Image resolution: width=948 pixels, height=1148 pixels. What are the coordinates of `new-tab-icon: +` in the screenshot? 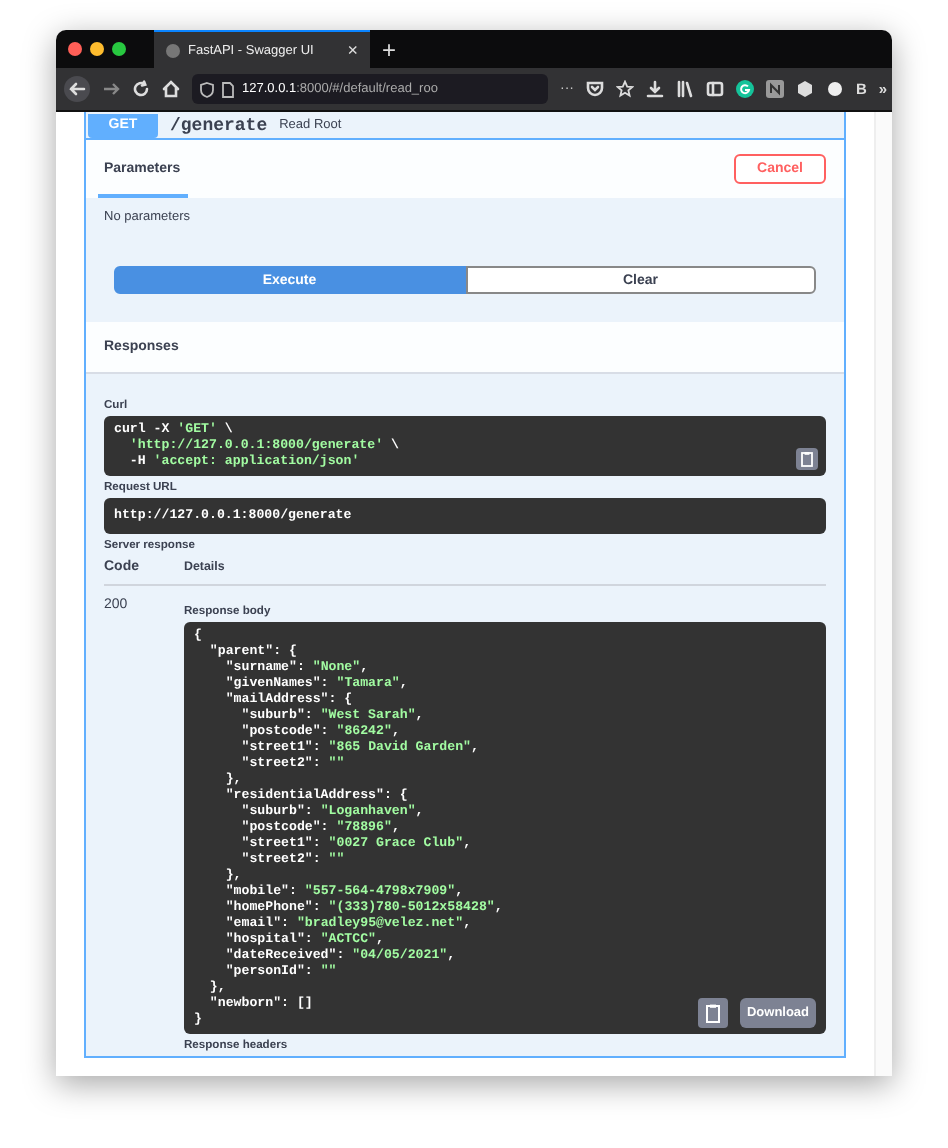 It's located at (389, 49).